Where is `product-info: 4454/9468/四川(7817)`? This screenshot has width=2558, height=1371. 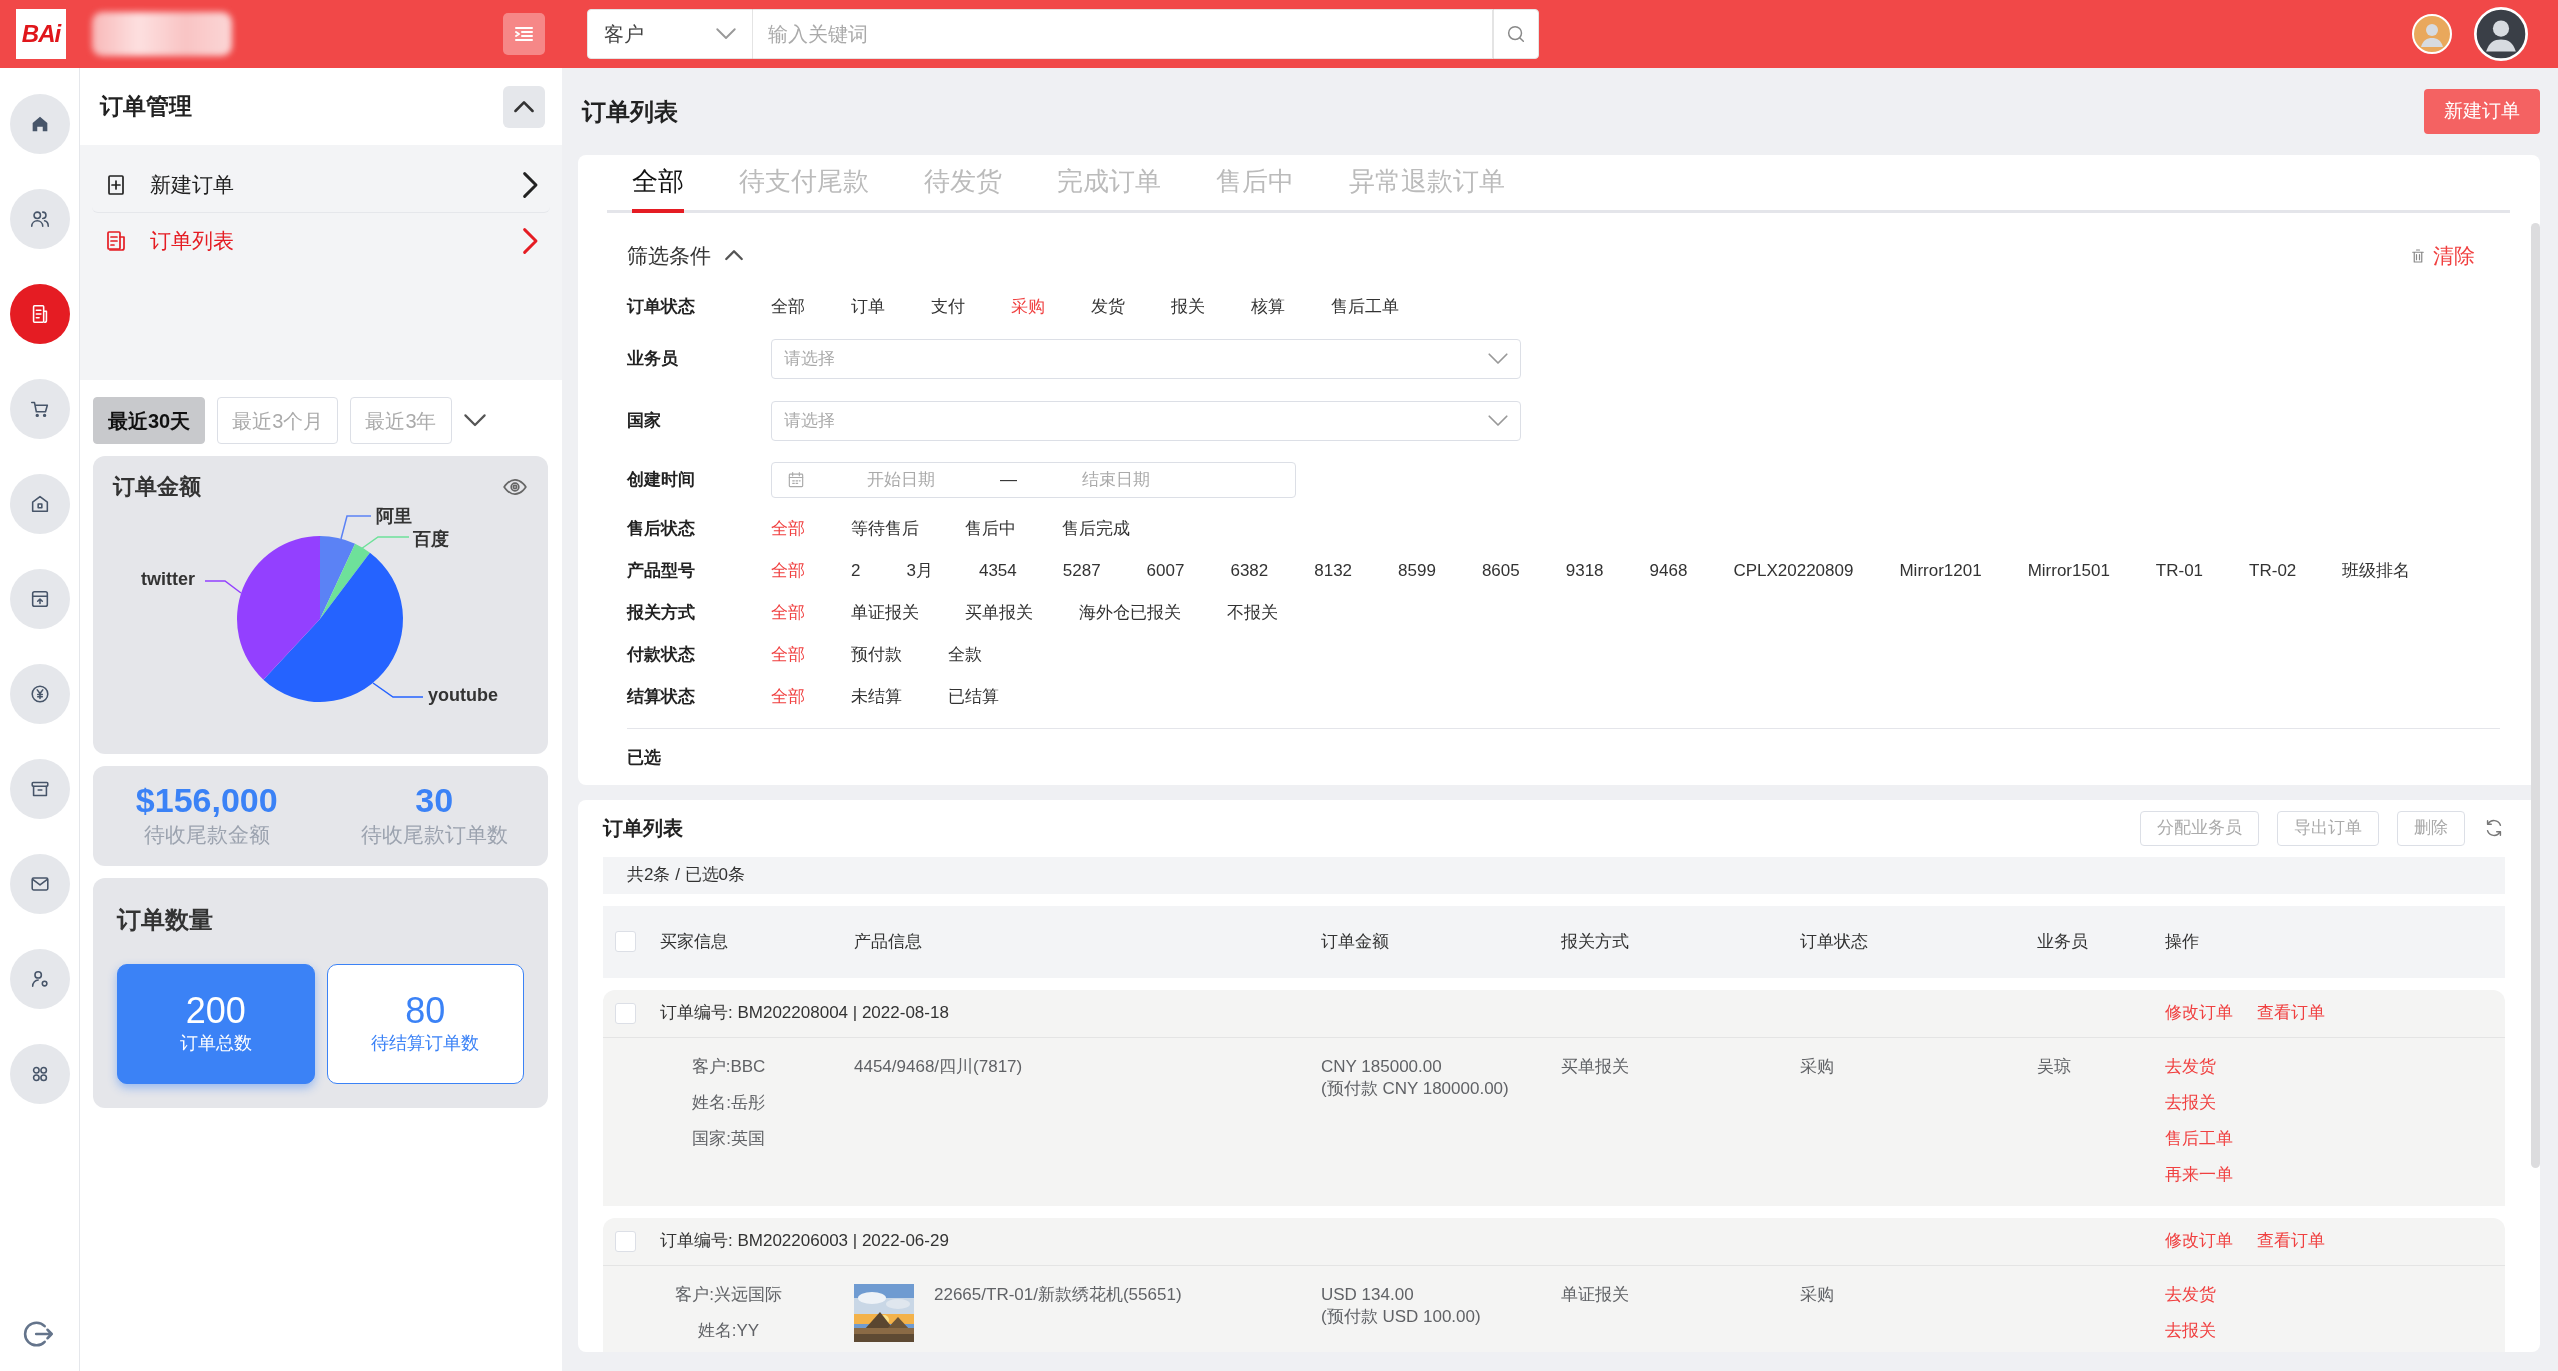 product-info: 4454/9468/四川(7817) is located at coordinates (938, 1066).